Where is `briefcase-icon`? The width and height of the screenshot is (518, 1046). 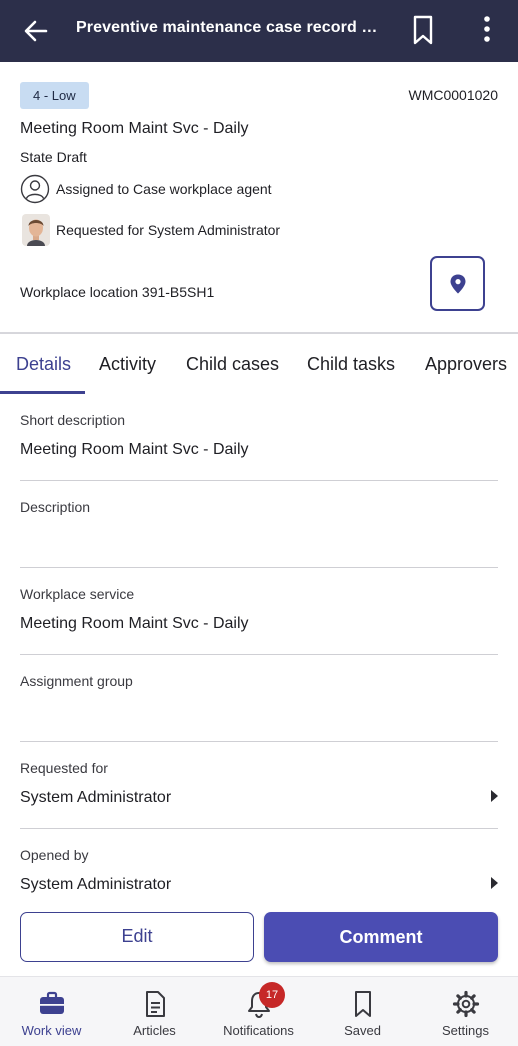 briefcase-icon is located at coordinates (51, 1002).